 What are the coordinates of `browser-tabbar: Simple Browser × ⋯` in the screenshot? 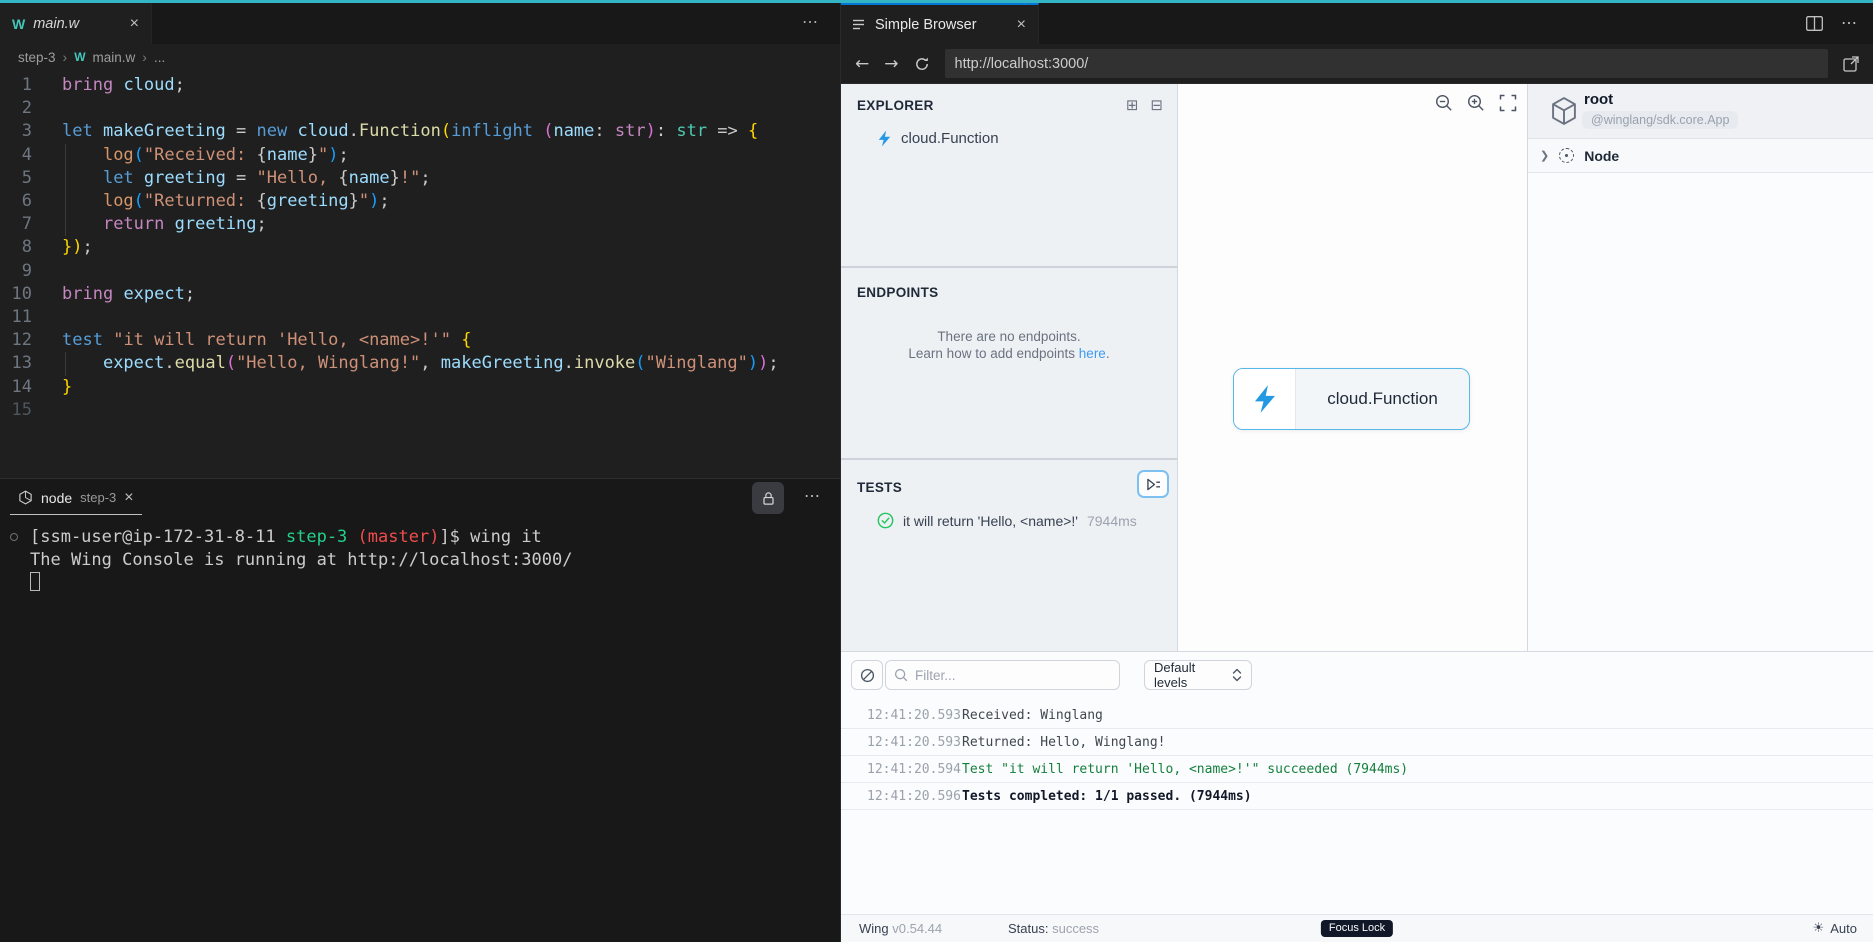 It's located at (1357, 23).